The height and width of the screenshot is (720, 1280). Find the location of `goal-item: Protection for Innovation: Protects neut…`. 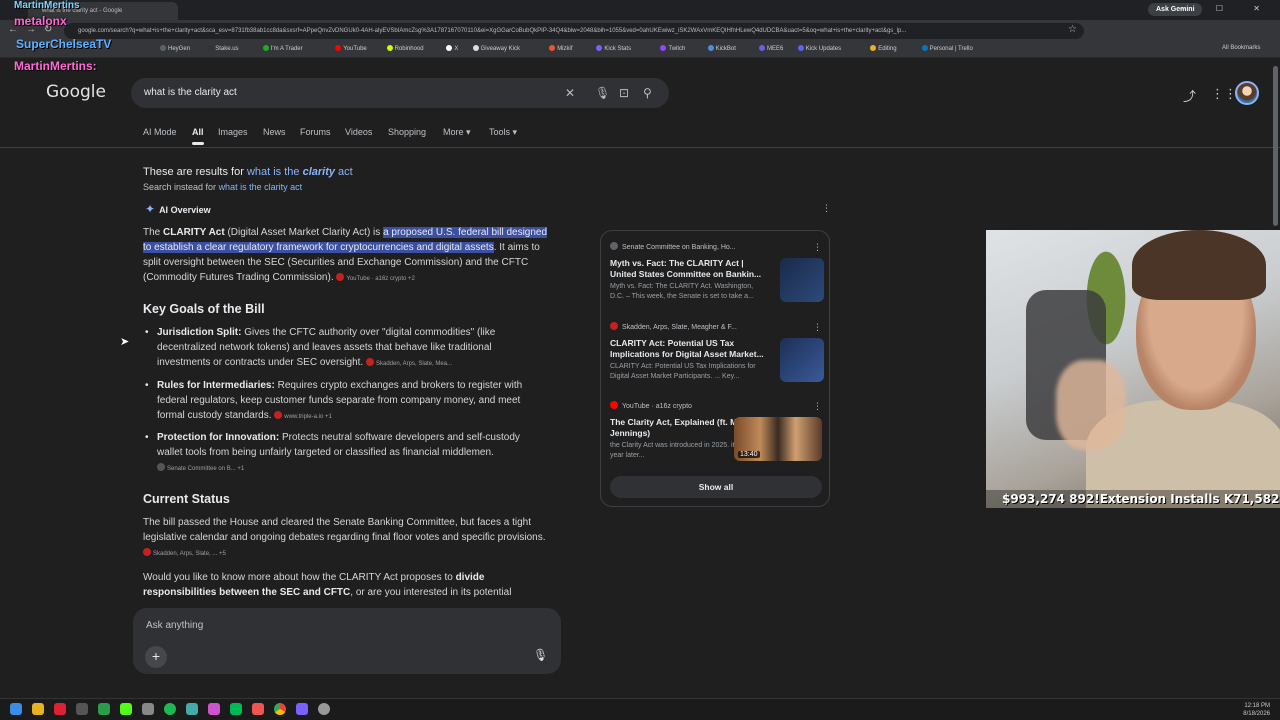

goal-item: Protection for Innovation: Protects neut… is located at coordinates (346, 453).